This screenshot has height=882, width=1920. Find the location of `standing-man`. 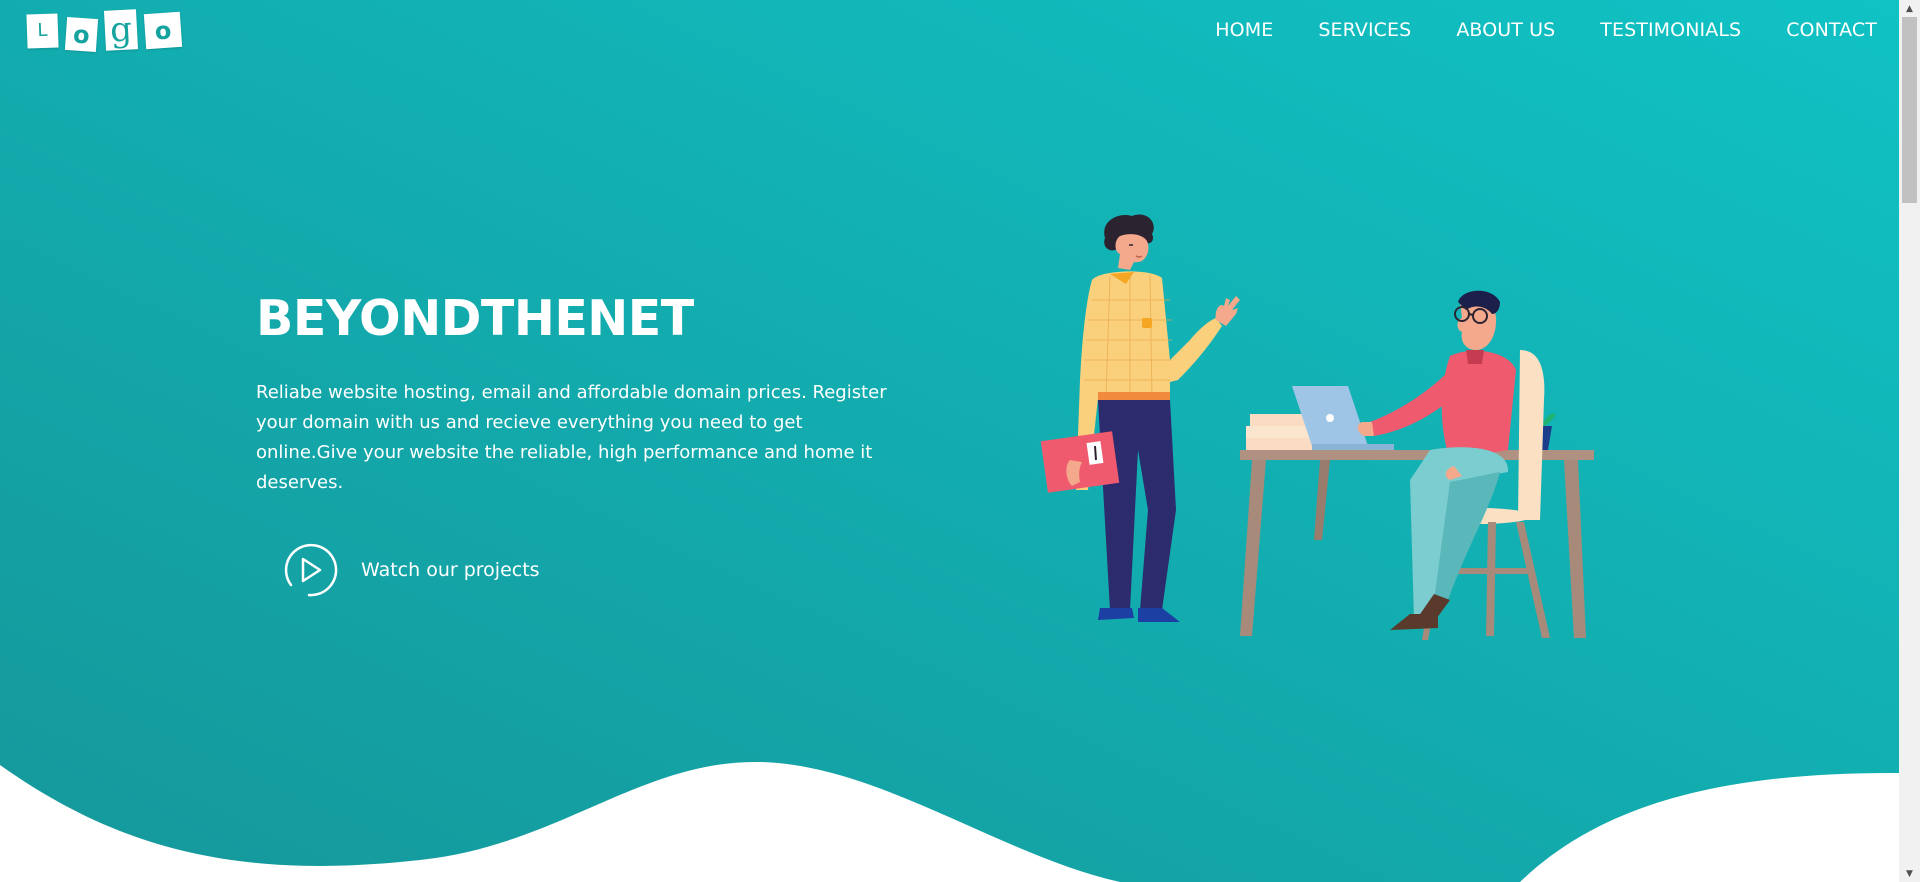

standing-man is located at coordinates (1140, 418).